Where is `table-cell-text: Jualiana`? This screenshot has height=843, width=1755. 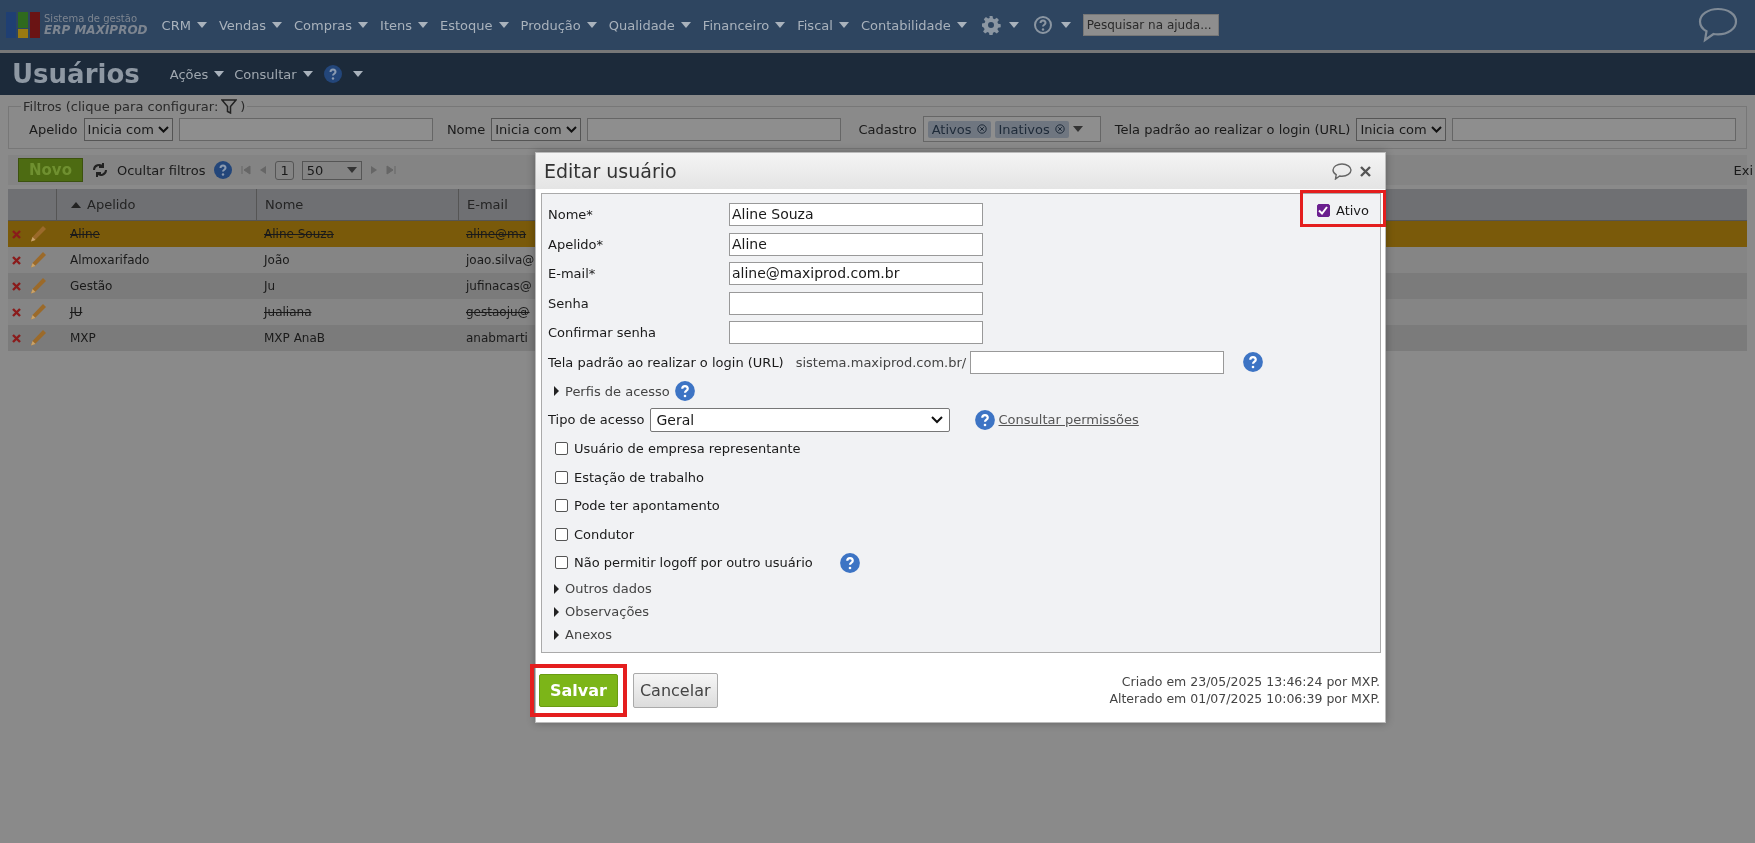
table-cell-text: Jualiana is located at coordinates (287, 312).